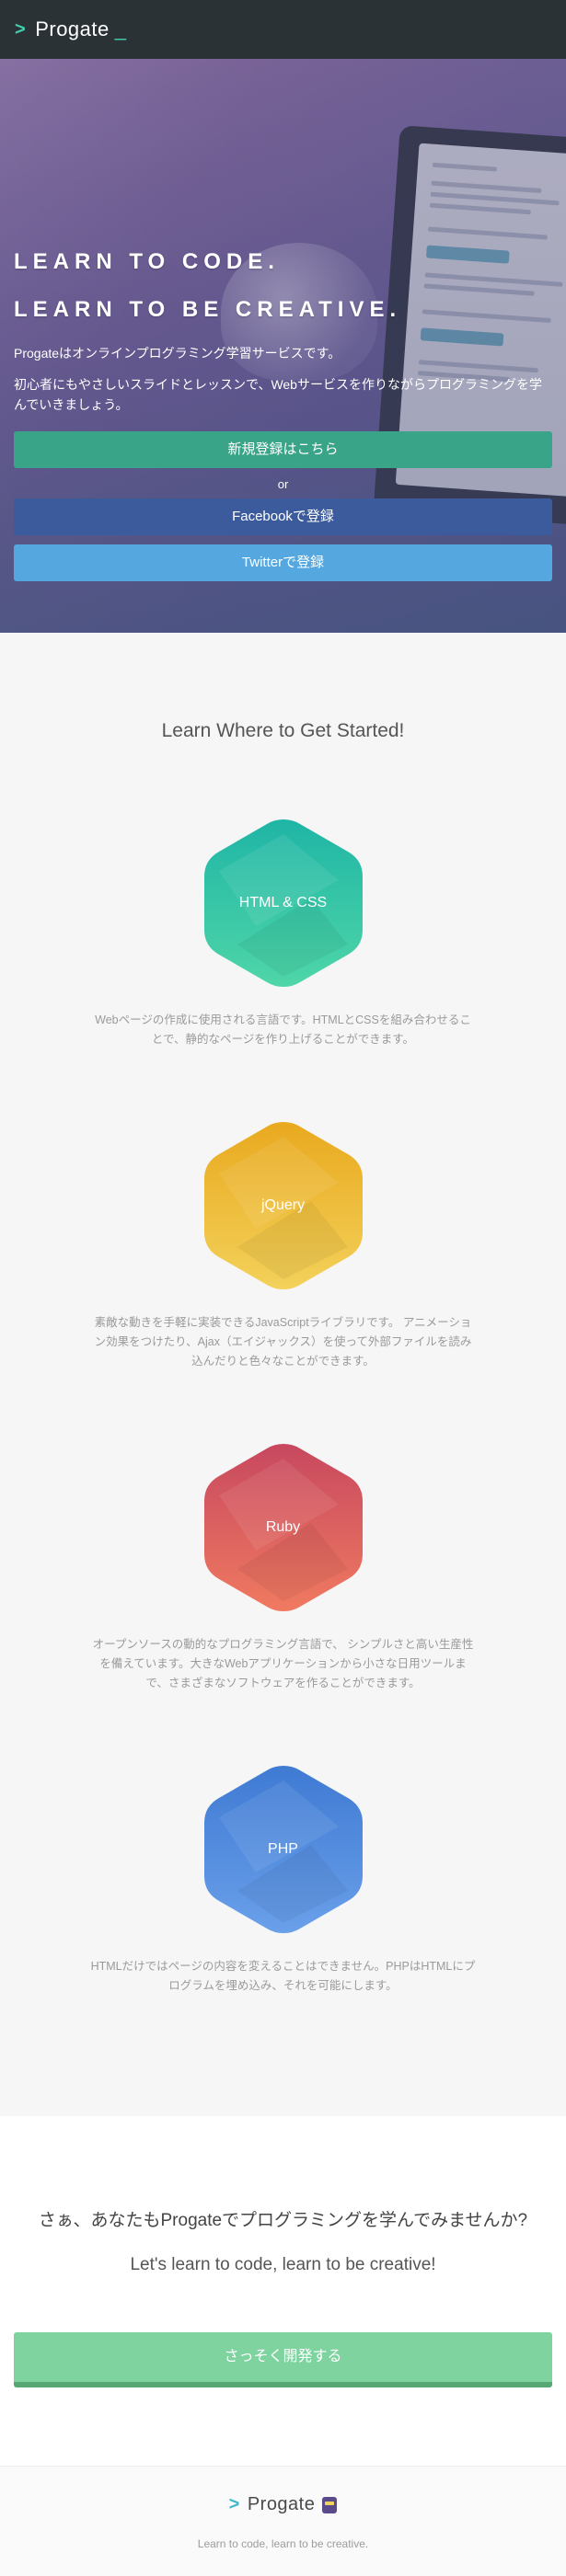  What do you see at coordinates (283, 484) in the screenshot?
I see `or-divider: or` at bounding box center [283, 484].